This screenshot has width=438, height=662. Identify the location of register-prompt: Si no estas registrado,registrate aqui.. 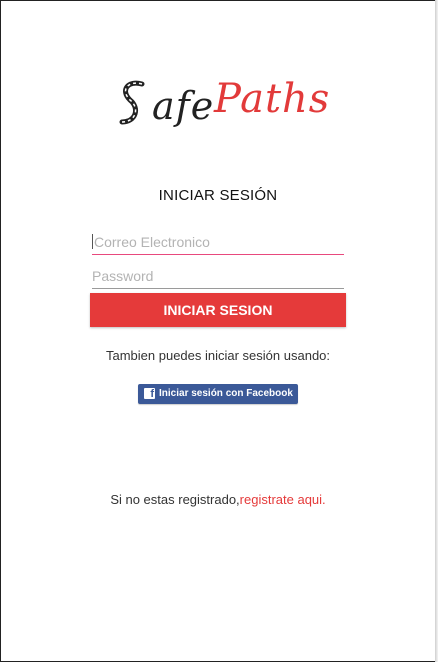
(218, 499).